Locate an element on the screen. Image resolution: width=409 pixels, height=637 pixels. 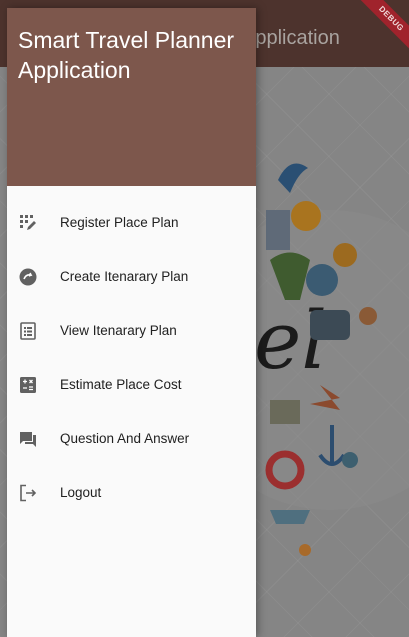
menu-item-label: Create Itenarary Plan is located at coordinates (124, 276).